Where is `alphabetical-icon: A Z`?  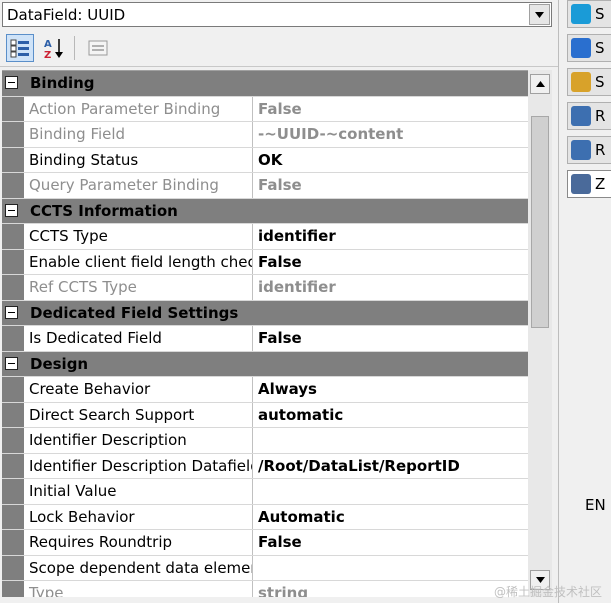 alphabetical-icon: A Z is located at coordinates (53, 49).